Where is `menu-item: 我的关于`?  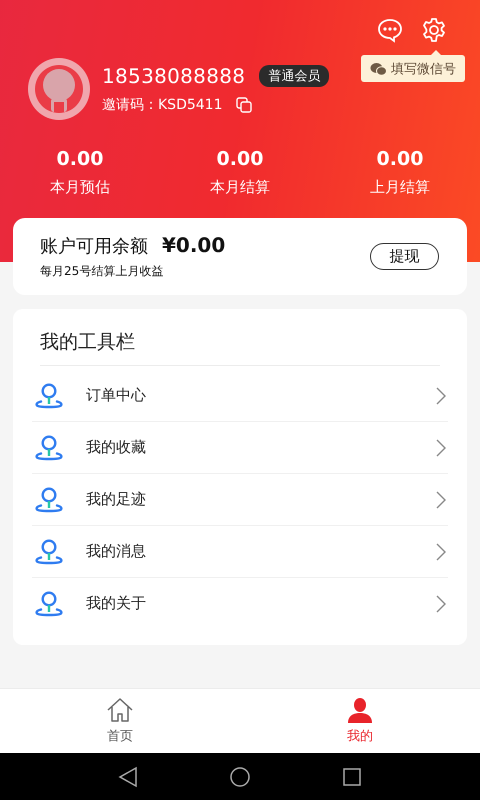 menu-item: 我的关于 is located at coordinates (240, 603).